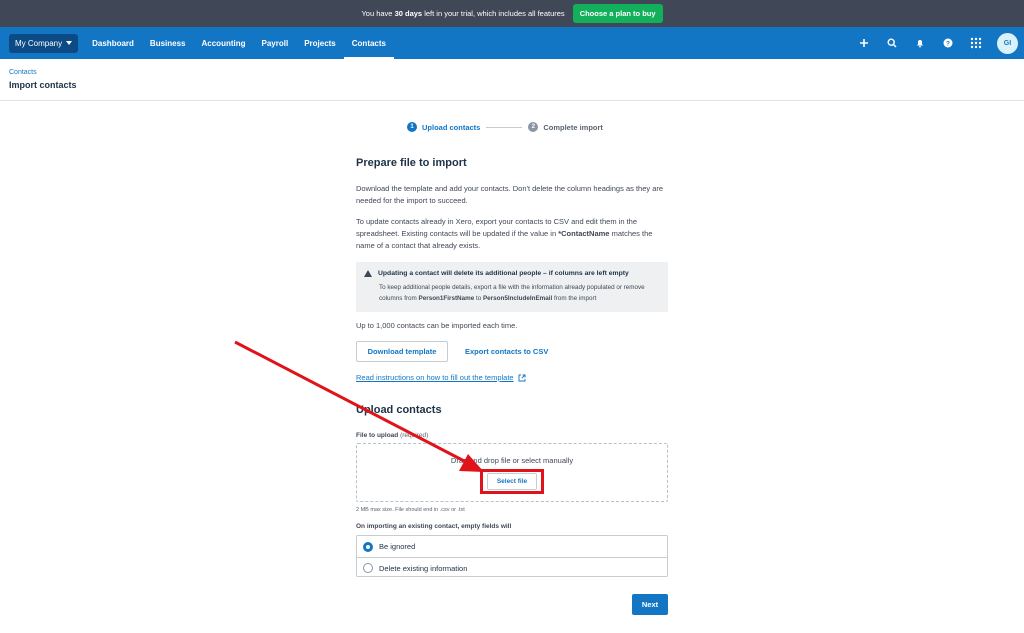 The height and width of the screenshot is (633, 1024). What do you see at coordinates (368, 273) in the screenshot?
I see `warning-icon` at bounding box center [368, 273].